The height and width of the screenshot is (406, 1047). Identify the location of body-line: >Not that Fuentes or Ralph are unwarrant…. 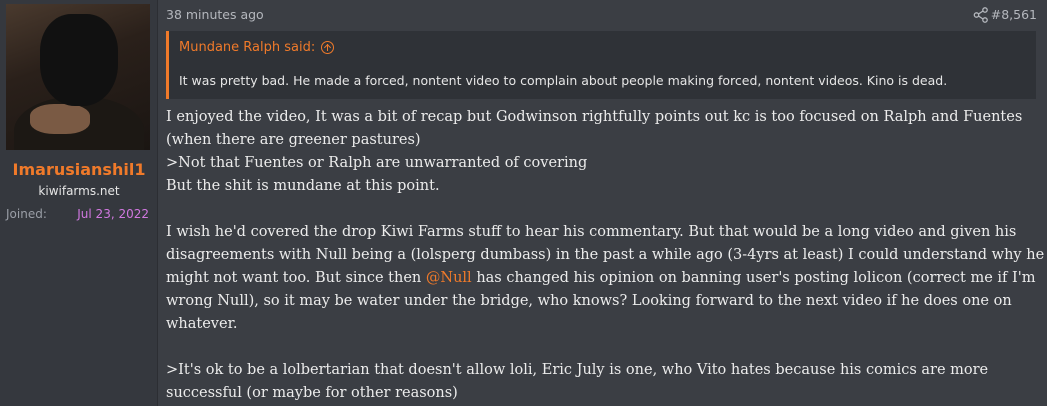
(377, 163).